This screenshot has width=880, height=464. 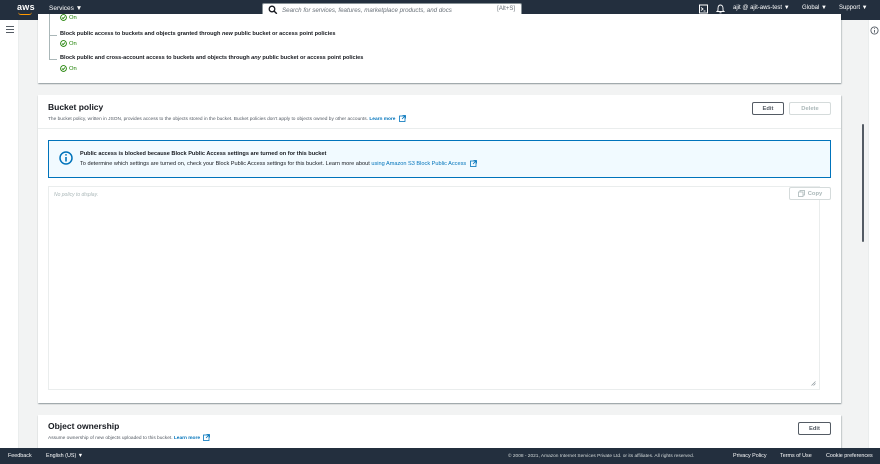 I want to click on info-icon, so click(x=66, y=158).